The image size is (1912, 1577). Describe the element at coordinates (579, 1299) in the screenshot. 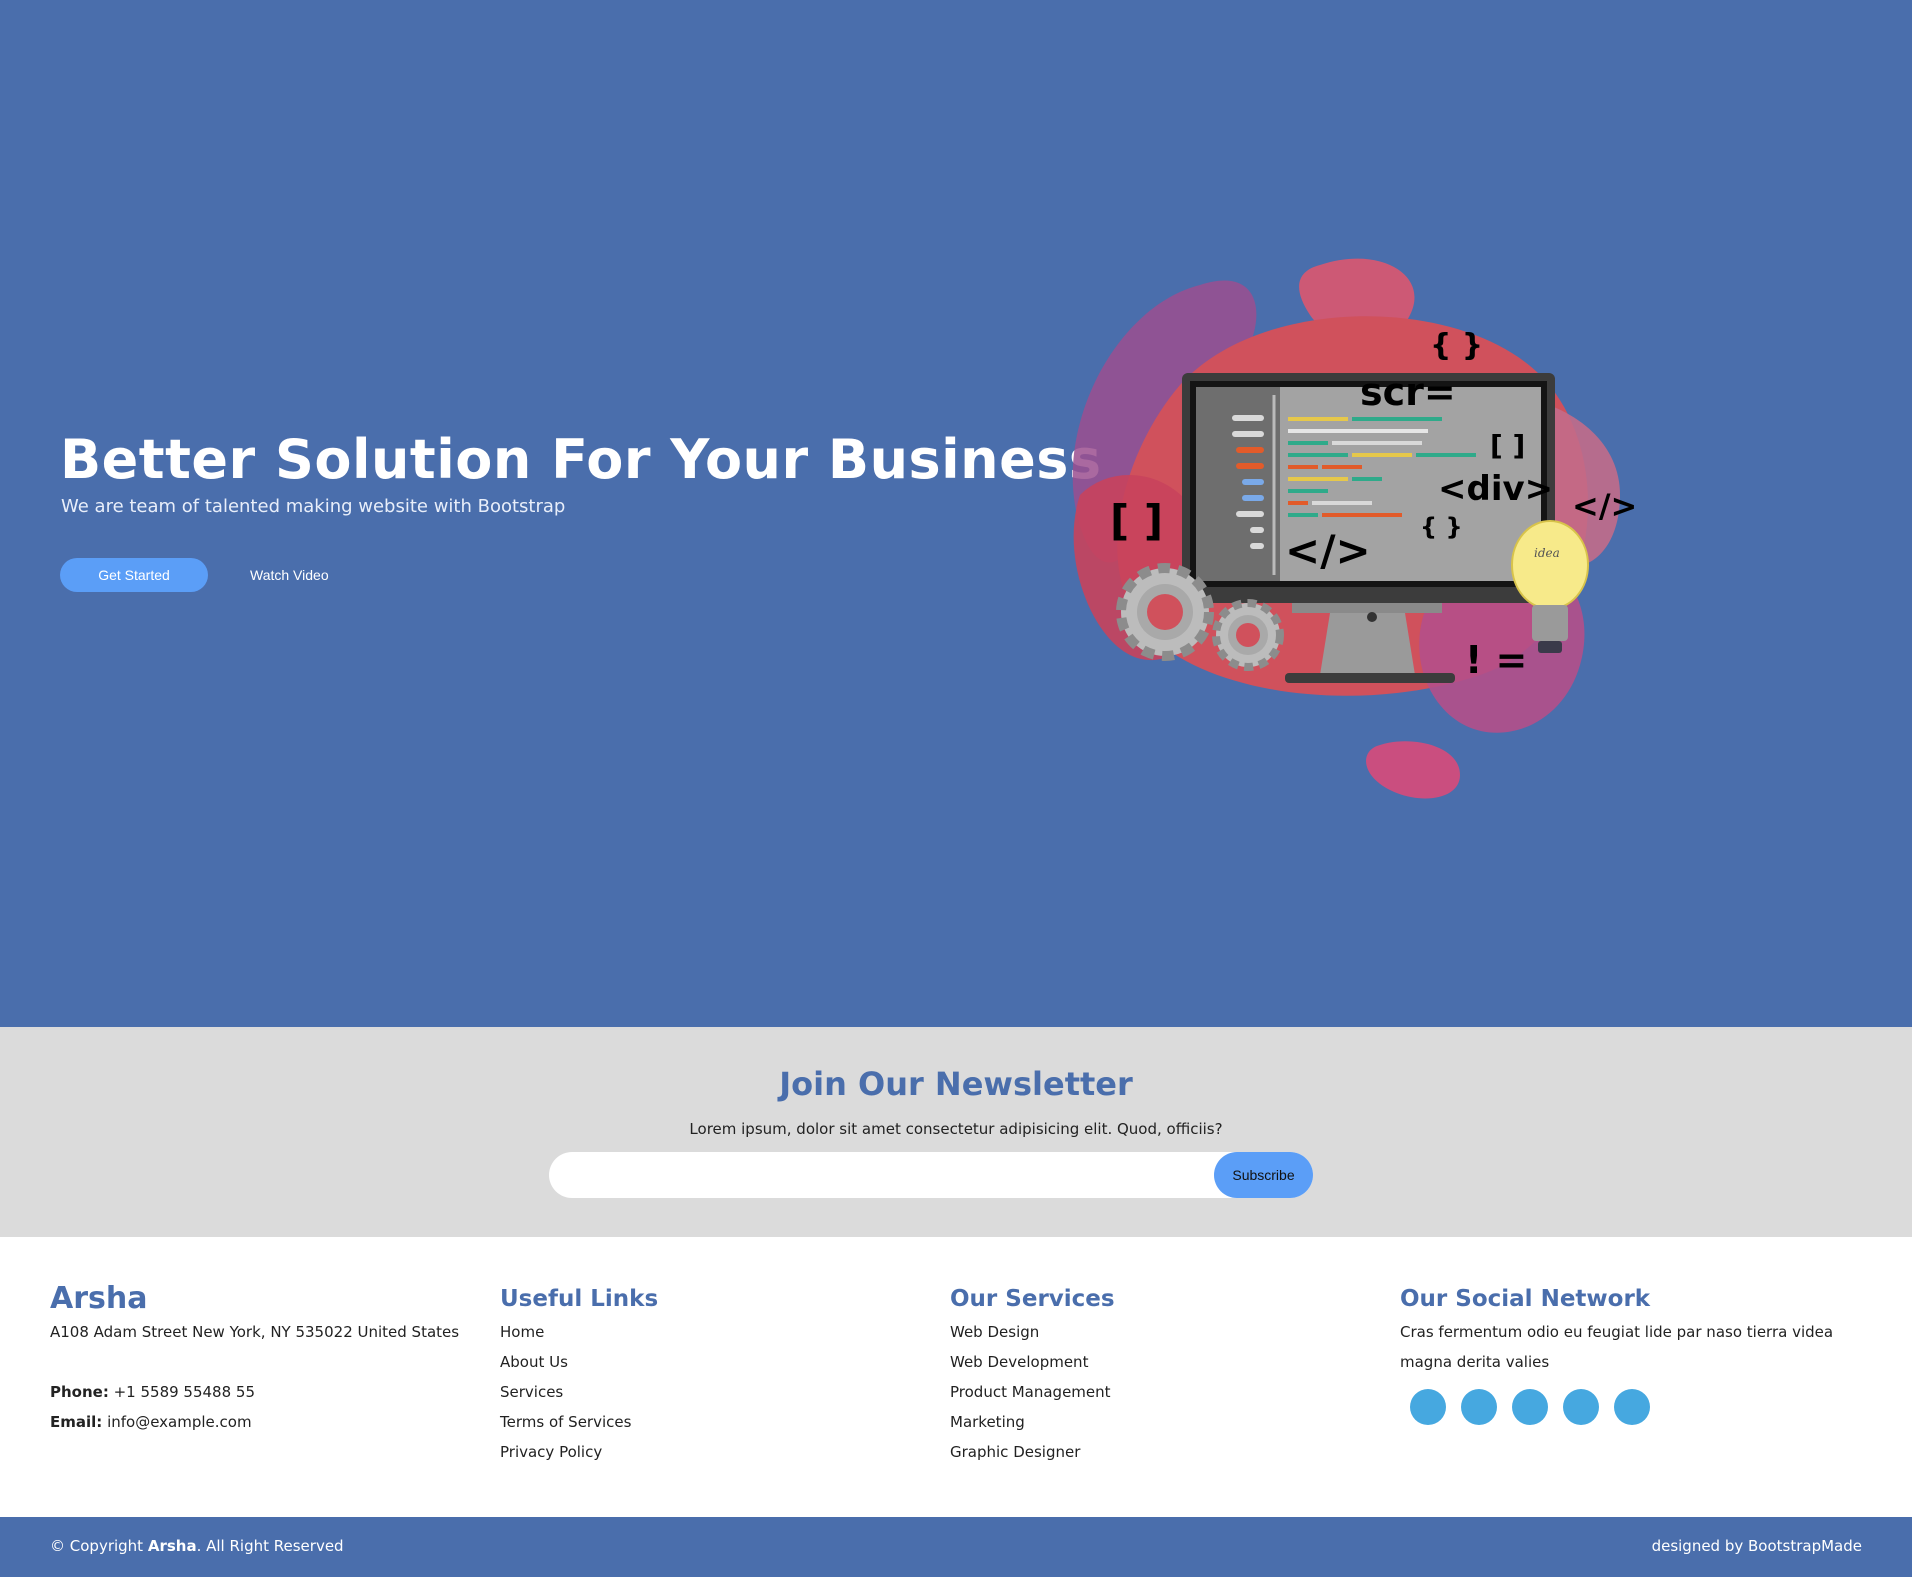

I see `useful-links-title: Useful Links` at that location.